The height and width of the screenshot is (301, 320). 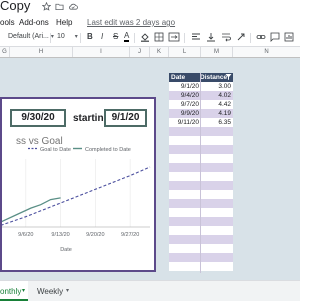 I want to click on date-cell: 9/9/20, so click(x=190, y=113).